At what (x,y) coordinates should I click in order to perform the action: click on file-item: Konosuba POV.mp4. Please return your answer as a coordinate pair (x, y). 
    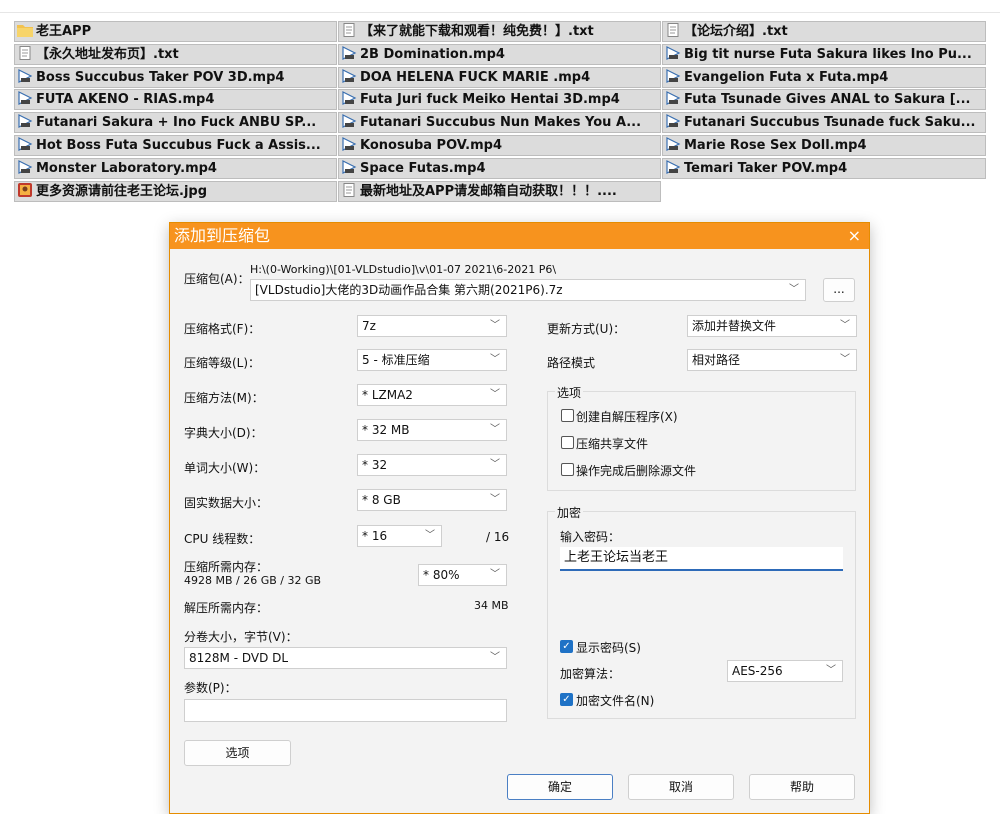
    Looking at the image, I should click on (499, 145).